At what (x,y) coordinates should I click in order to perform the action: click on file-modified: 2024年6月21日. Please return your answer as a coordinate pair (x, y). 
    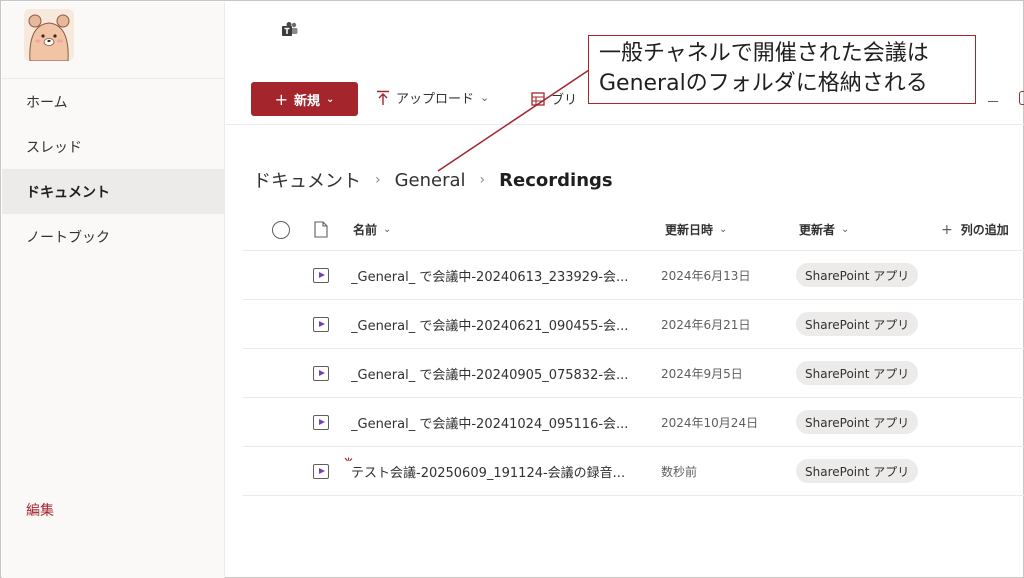
    Looking at the image, I should click on (706, 324).